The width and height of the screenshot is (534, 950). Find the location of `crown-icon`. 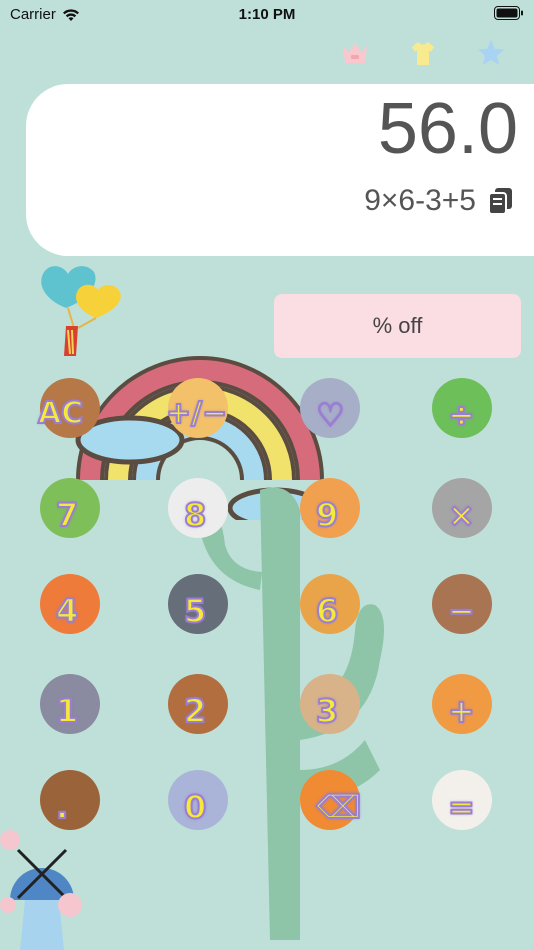

crown-icon is located at coordinates (355, 53).